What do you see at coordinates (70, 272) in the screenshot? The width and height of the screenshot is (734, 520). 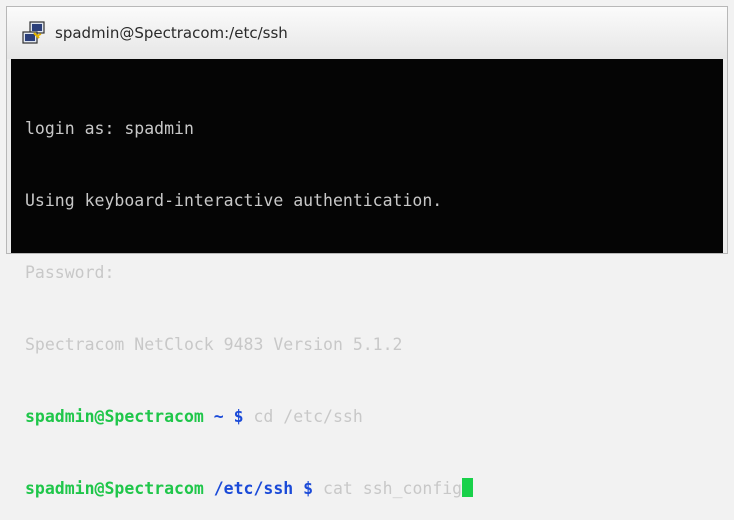 I see `terminal-line: Password:` at bounding box center [70, 272].